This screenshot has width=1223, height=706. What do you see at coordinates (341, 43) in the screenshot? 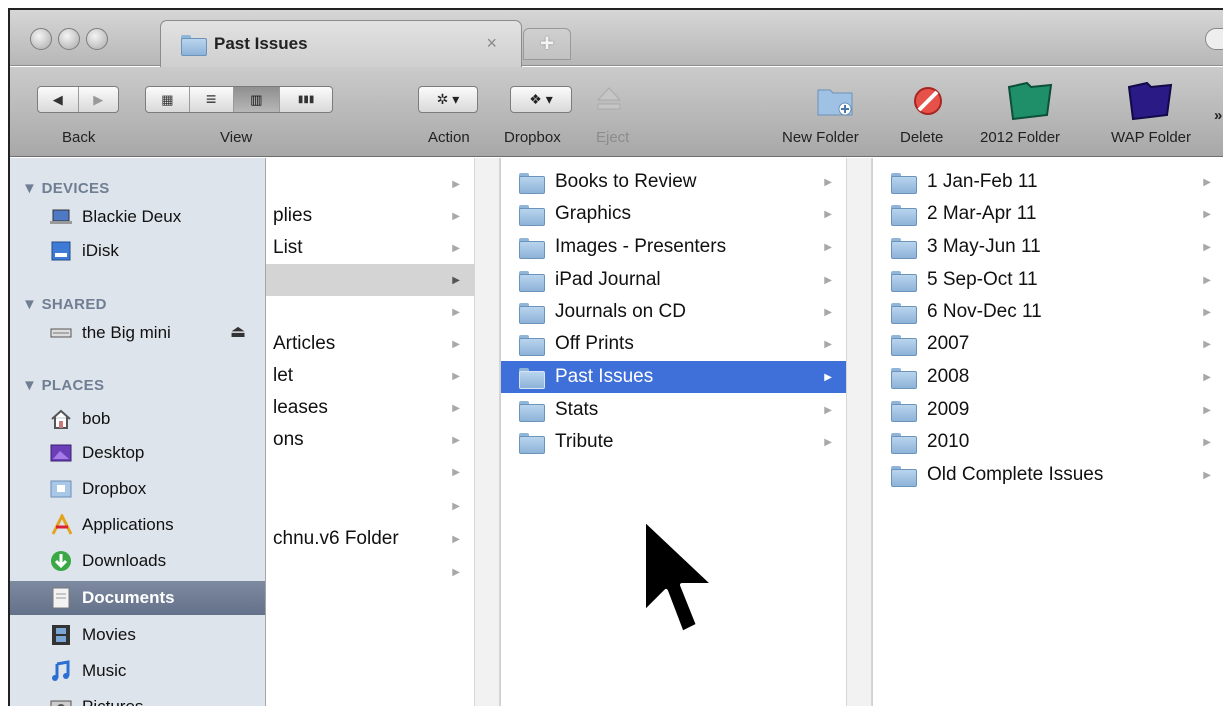
I see `tab-past-issues: Past Issues ×` at bounding box center [341, 43].